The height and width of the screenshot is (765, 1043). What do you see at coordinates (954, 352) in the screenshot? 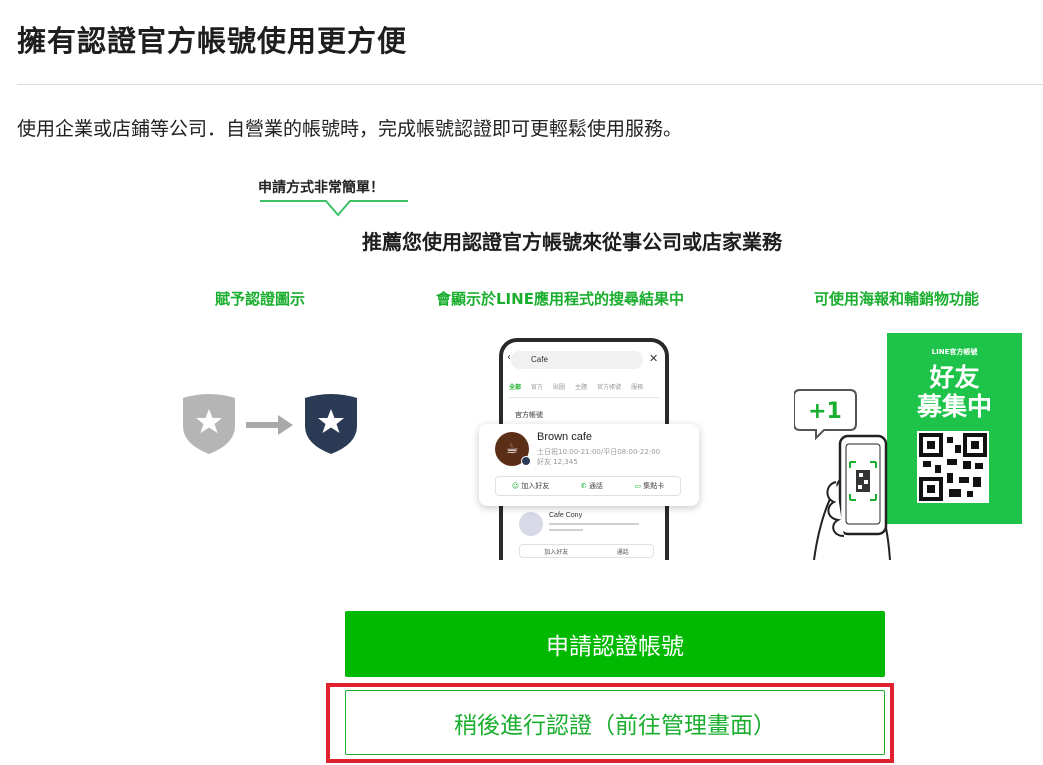
I see `poster-brand-text: LINE官方帳號` at bounding box center [954, 352].